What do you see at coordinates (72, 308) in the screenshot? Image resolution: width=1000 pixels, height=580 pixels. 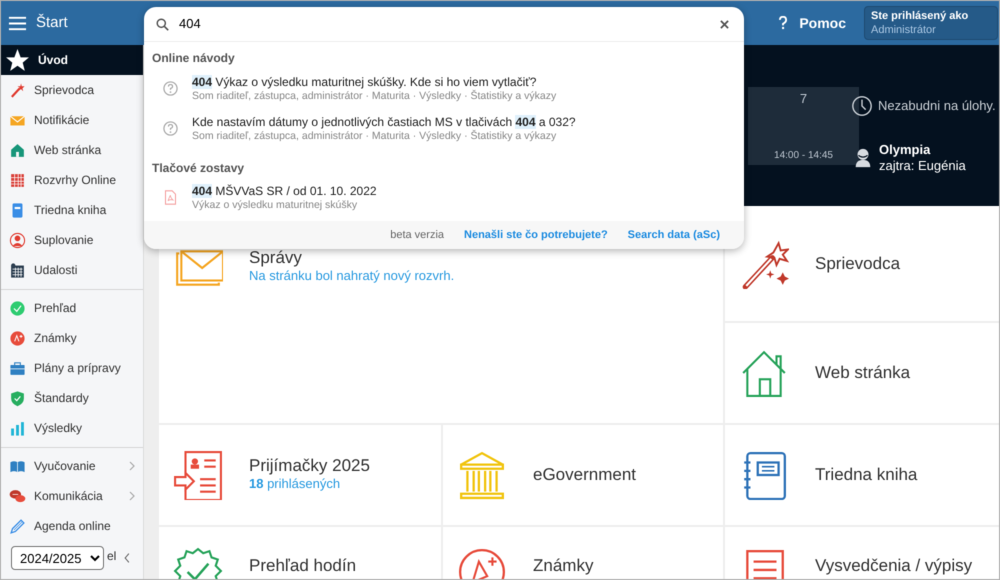 I see `sidebar-item: Prehľad` at bounding box center [72, 308].